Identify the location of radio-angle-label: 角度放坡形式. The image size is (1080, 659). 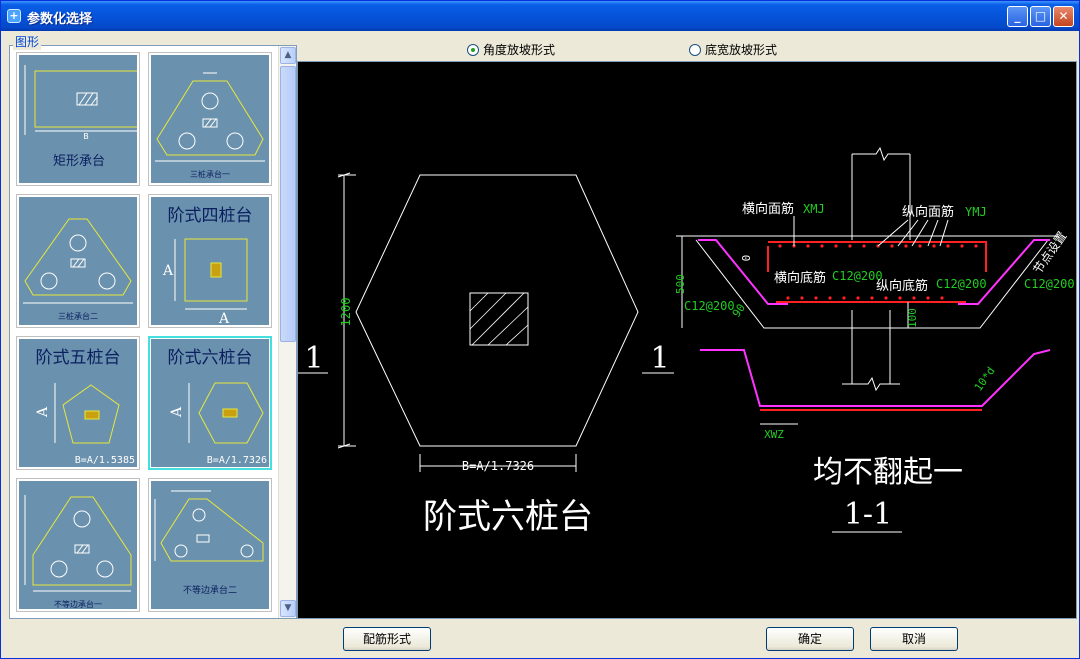
(519, 50).